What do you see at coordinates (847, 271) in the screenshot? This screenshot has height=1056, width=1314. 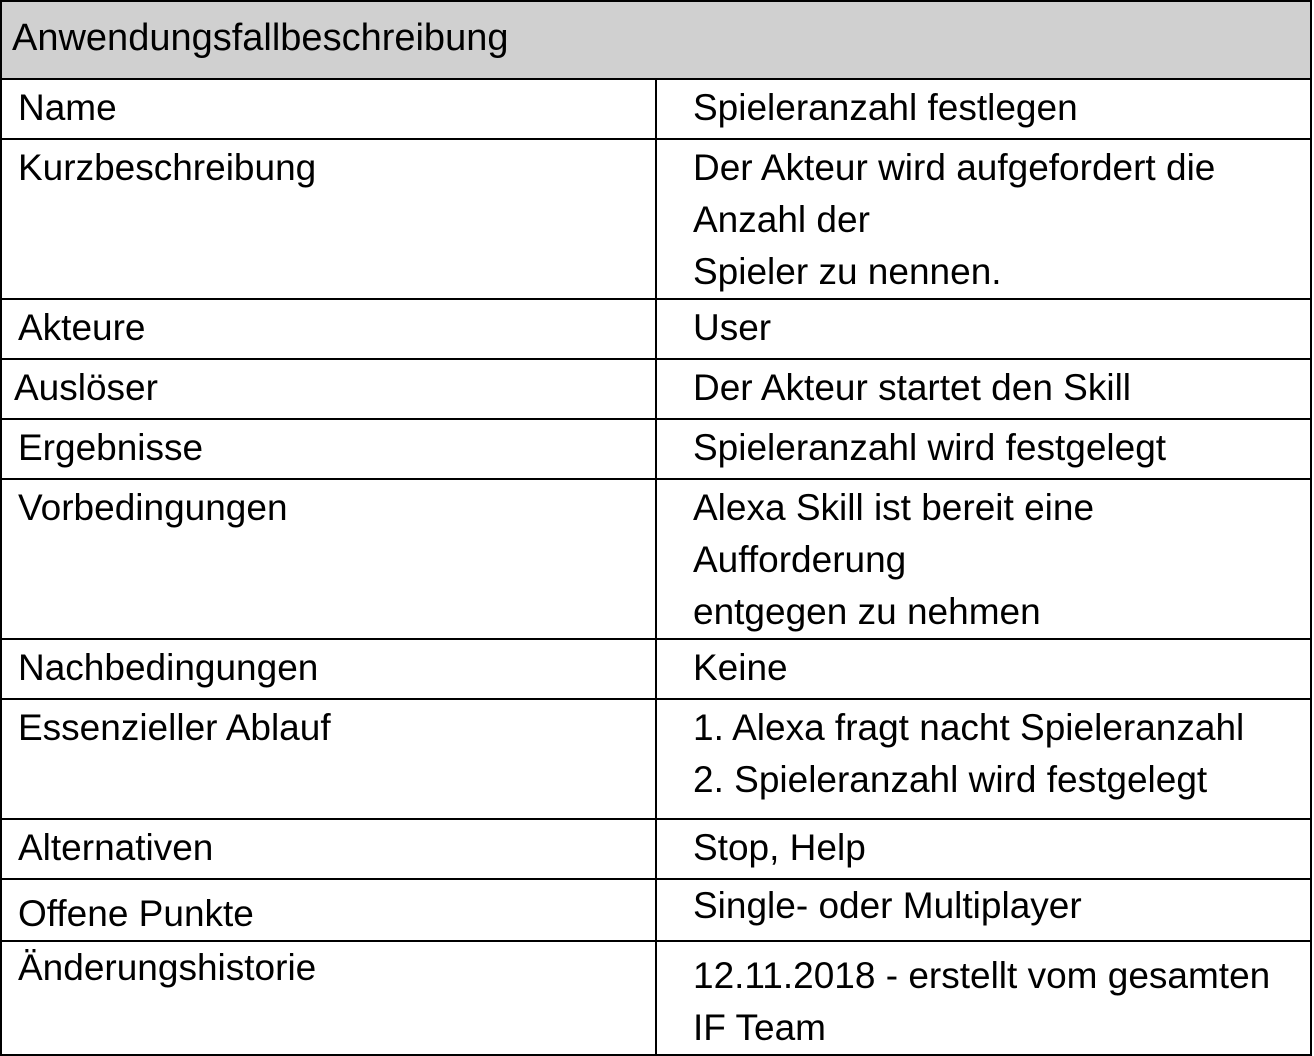 I see `row-value-line: Spieler zu nennen.` at bounding box center [847, 271].